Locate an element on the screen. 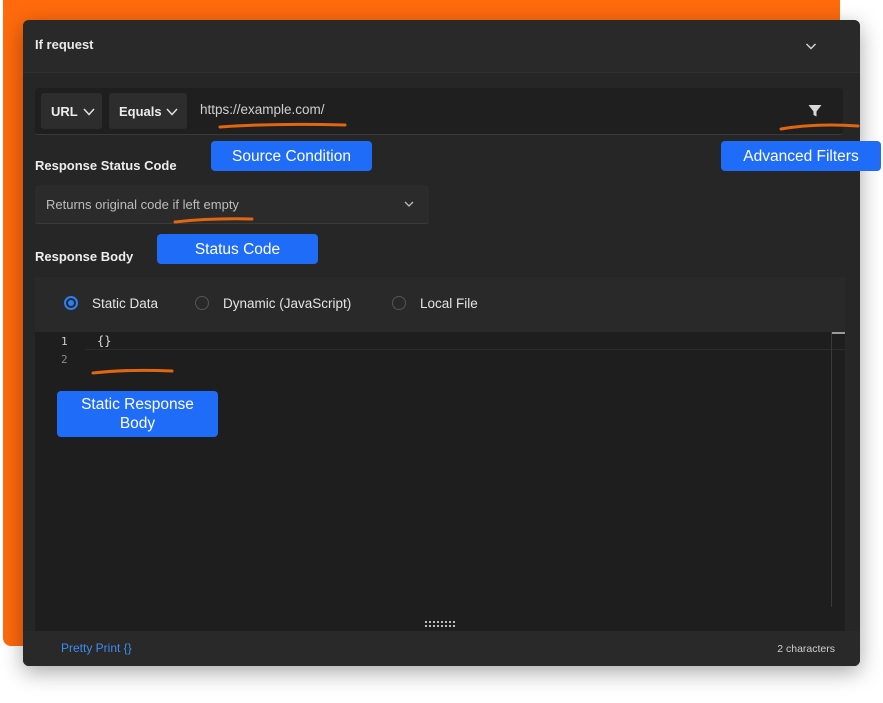 The width and height of the screenshot is (883, 703). radio-local-file: Local File is located at coordinates (442, 304).